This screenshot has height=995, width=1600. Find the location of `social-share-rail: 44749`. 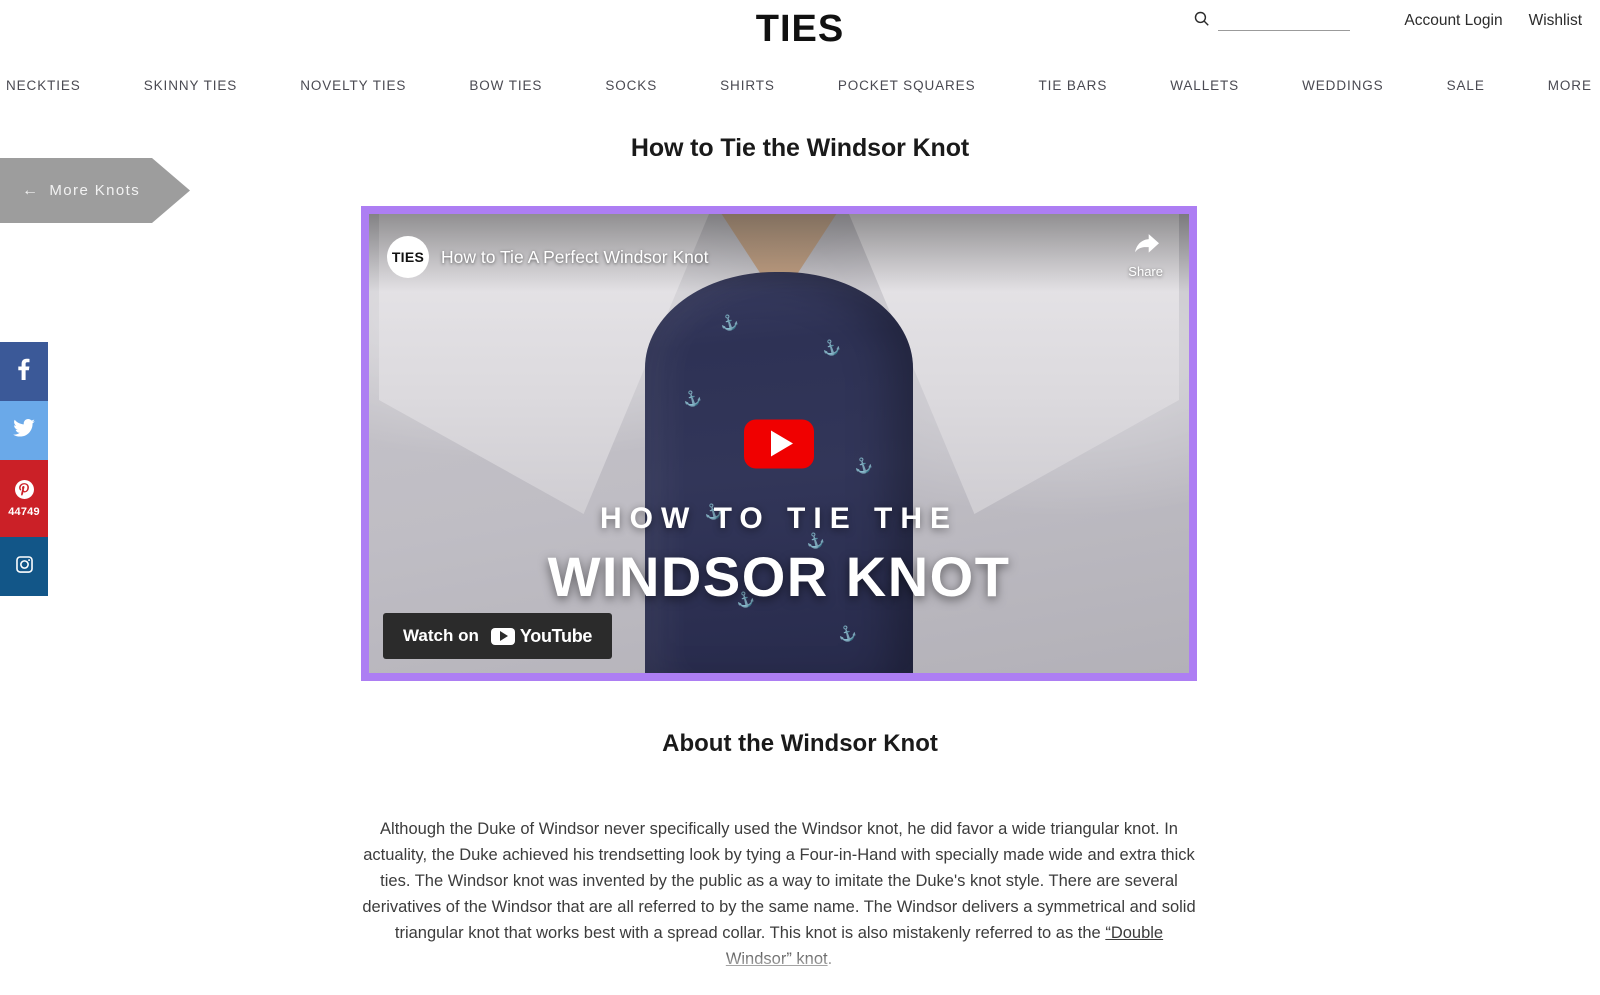

social-share-rail: 44749 is located at coordinates (24, 469).